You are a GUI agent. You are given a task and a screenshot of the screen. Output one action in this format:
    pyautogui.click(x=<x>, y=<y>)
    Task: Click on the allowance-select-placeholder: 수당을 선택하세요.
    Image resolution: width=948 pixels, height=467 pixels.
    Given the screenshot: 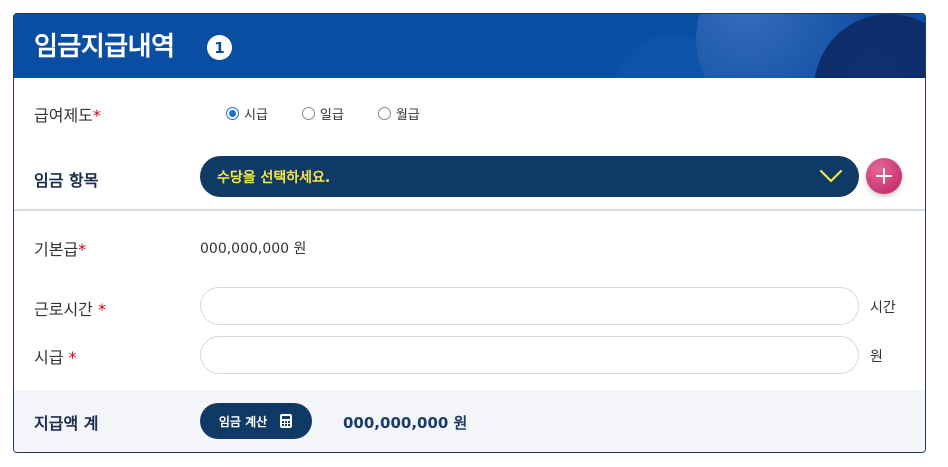 What is the action you would take?
    pyautogui.click(x=274, y=177)
    